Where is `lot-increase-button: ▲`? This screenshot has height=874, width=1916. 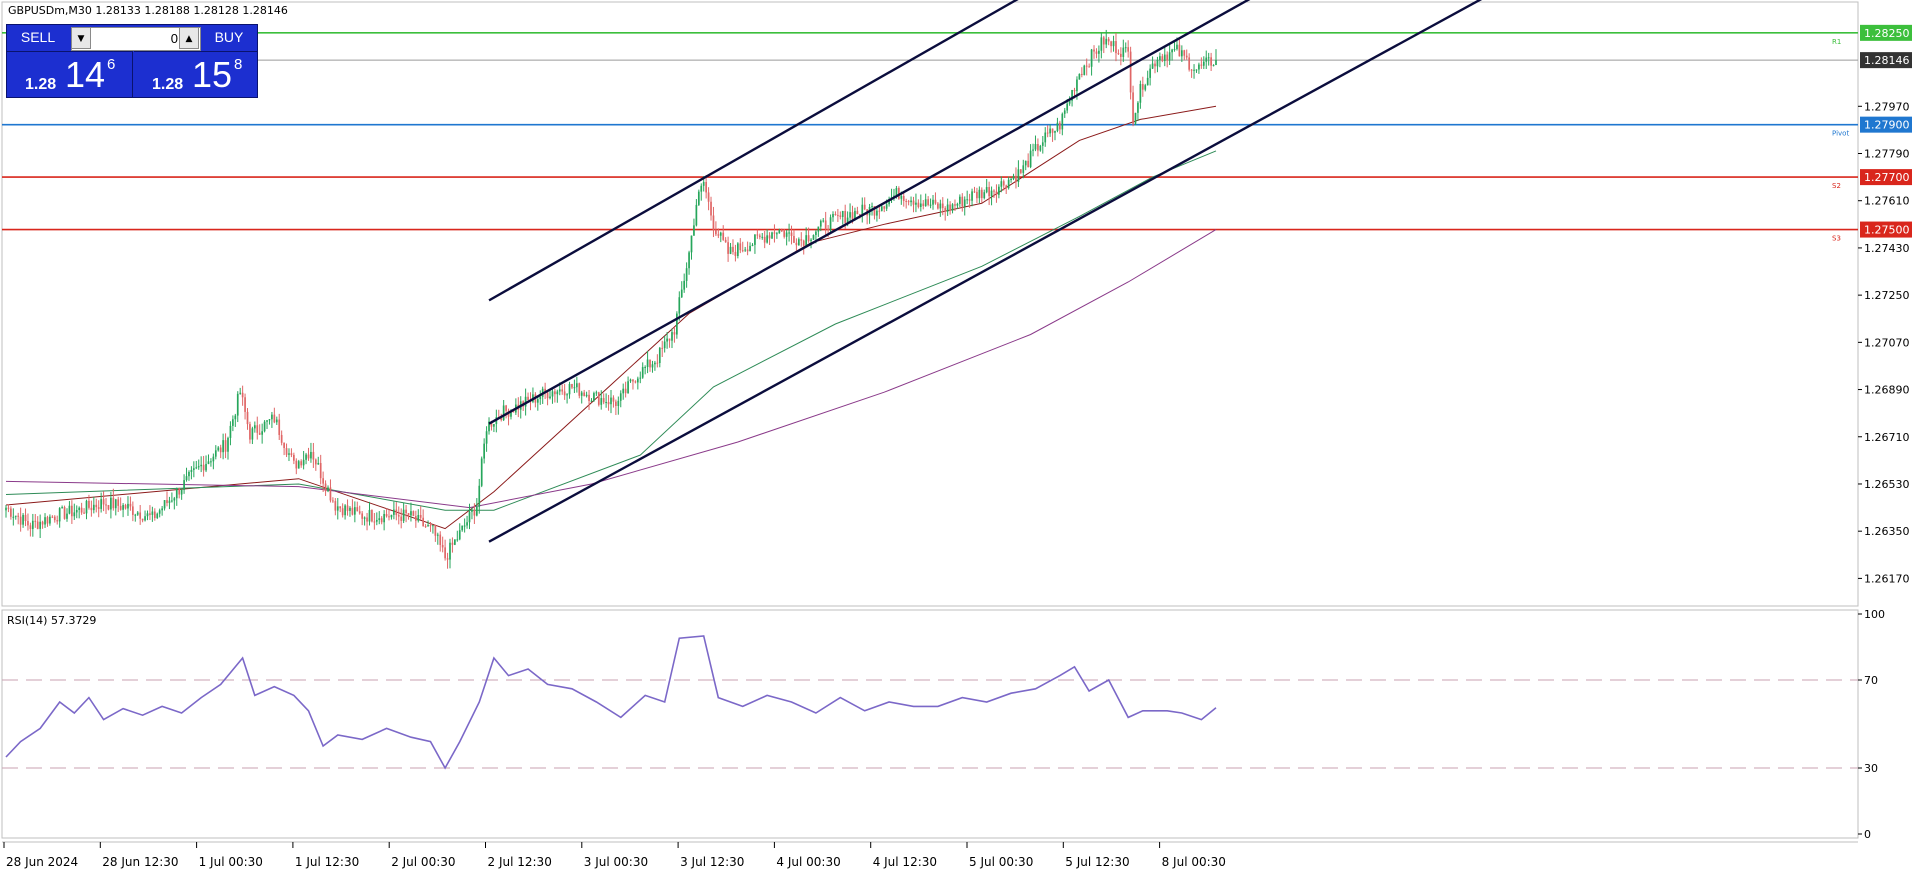
lot-increase-button: ▲ is located at coordinates (189, 38).